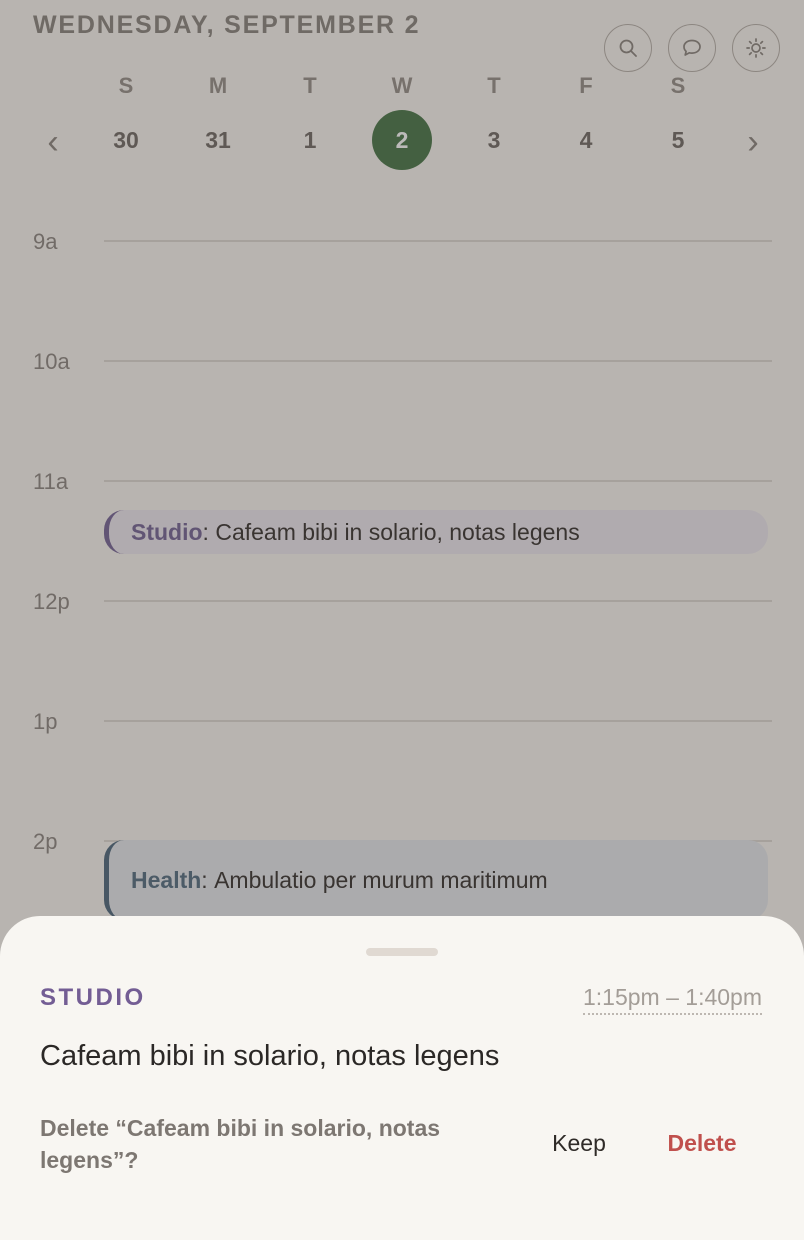 The image size is (804, 1240). What do you see at coordinates (93, 997) in the screenshot?
I see `event-category-label: STUDIO` at bounding box center [93, 997].